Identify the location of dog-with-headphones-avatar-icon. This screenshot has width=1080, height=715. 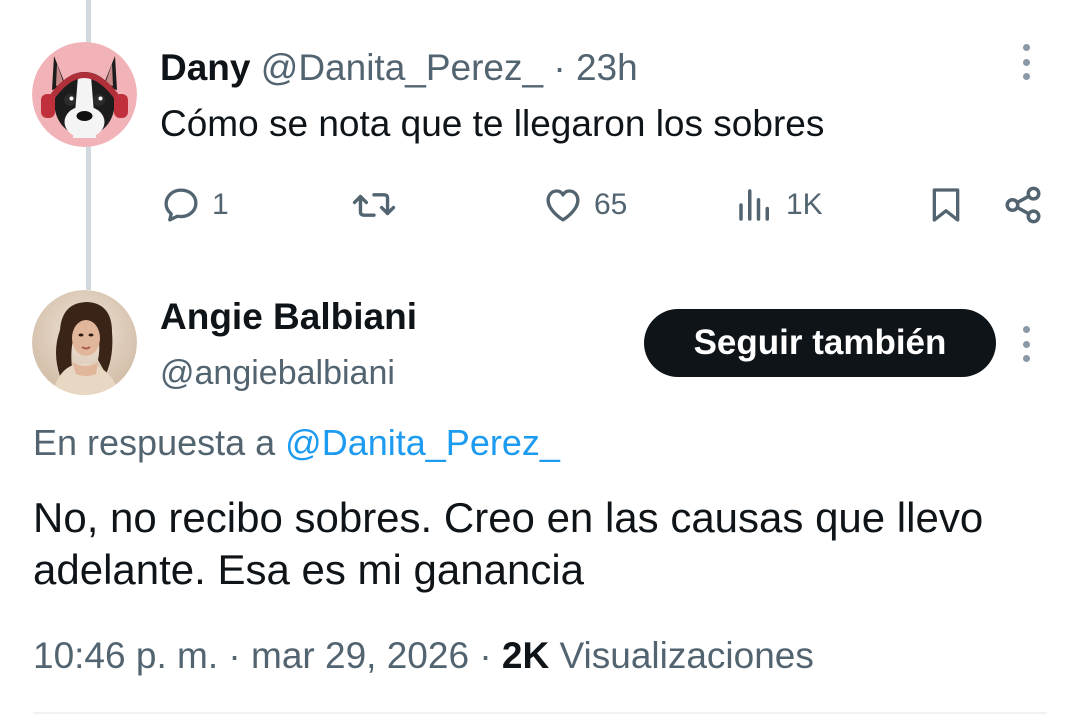
(84, 94).